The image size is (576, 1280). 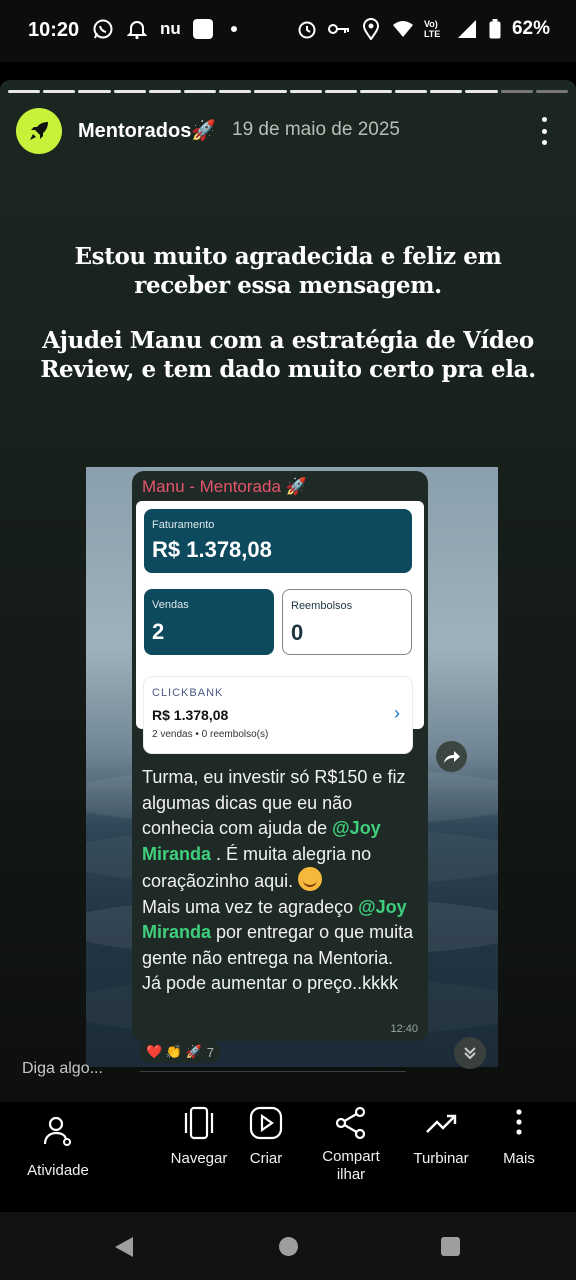 I want to click on refunds-label: Reembolsos, so click(x=322, y=606).